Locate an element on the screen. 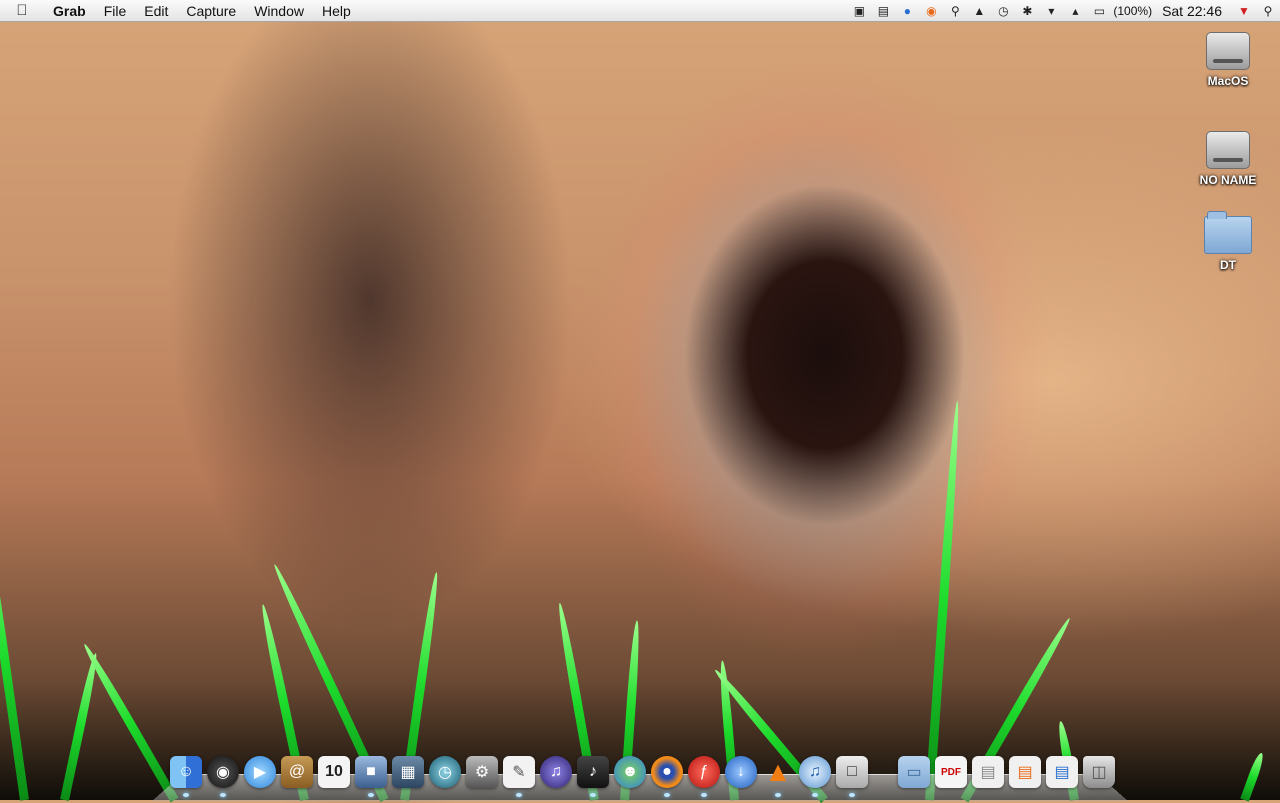  media-icon: ♫ is located at coordinates (556, 772).